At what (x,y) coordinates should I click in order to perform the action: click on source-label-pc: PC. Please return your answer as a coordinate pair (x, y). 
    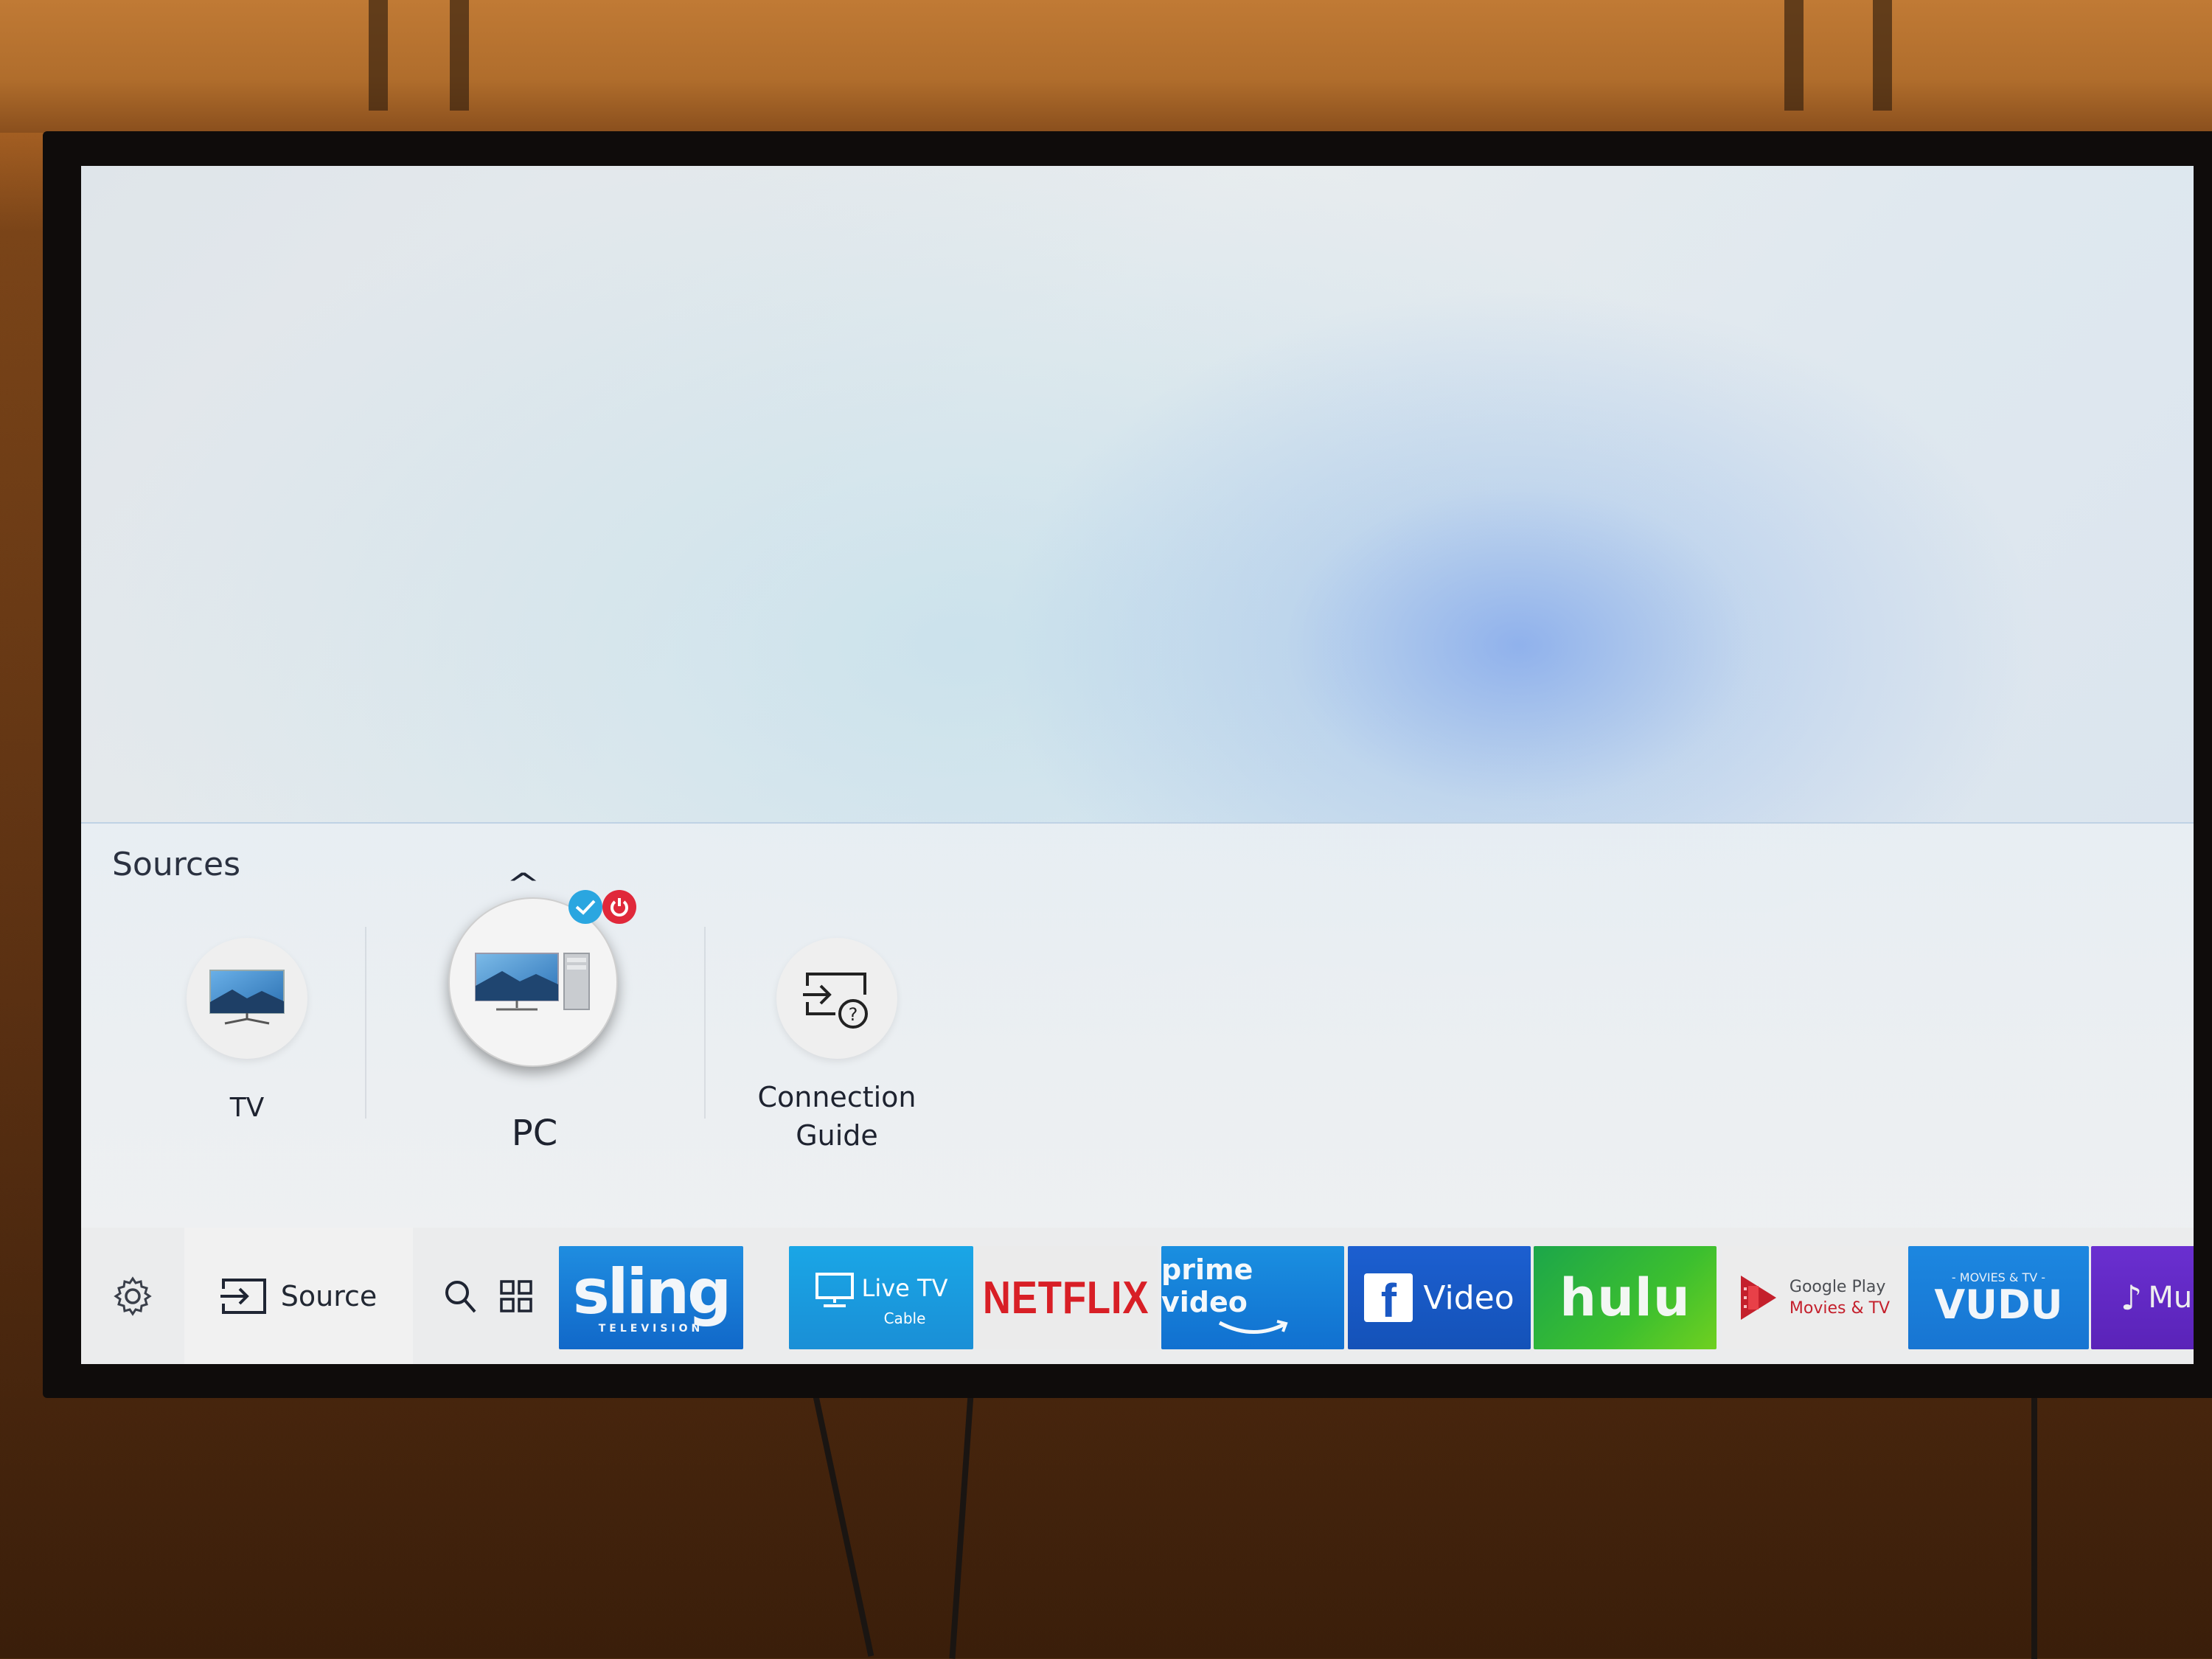
    Looking at the image, I should click on (534, 1133).